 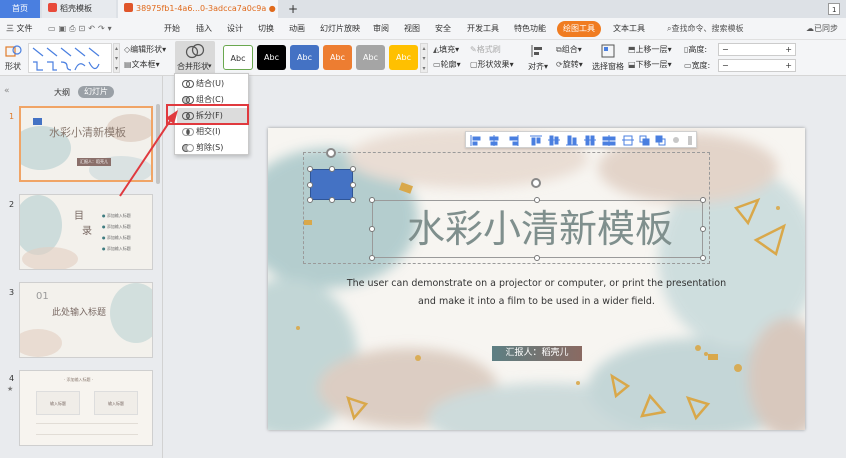 What do you see at coordinates (204, 29) in the screenshot?
I see `menu-insert: 插入` at bounding box center [204, 29].